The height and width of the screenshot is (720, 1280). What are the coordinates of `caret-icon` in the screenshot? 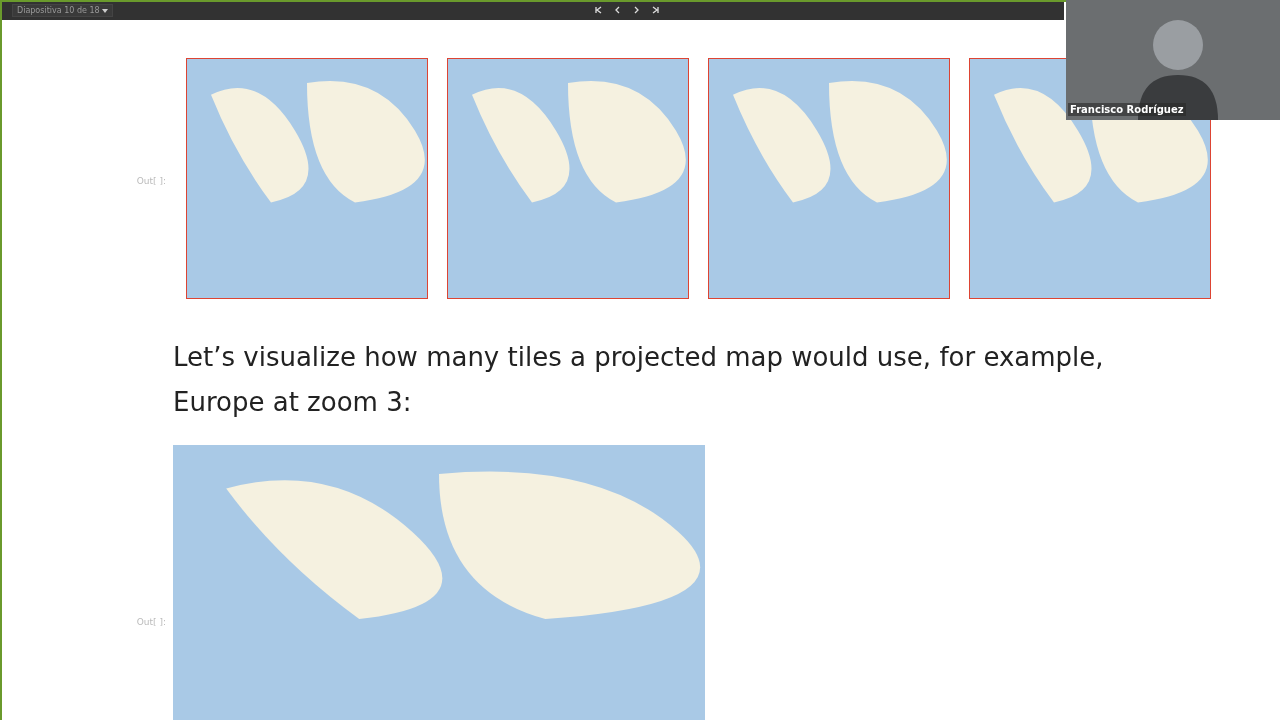 It's located at (105, 10).